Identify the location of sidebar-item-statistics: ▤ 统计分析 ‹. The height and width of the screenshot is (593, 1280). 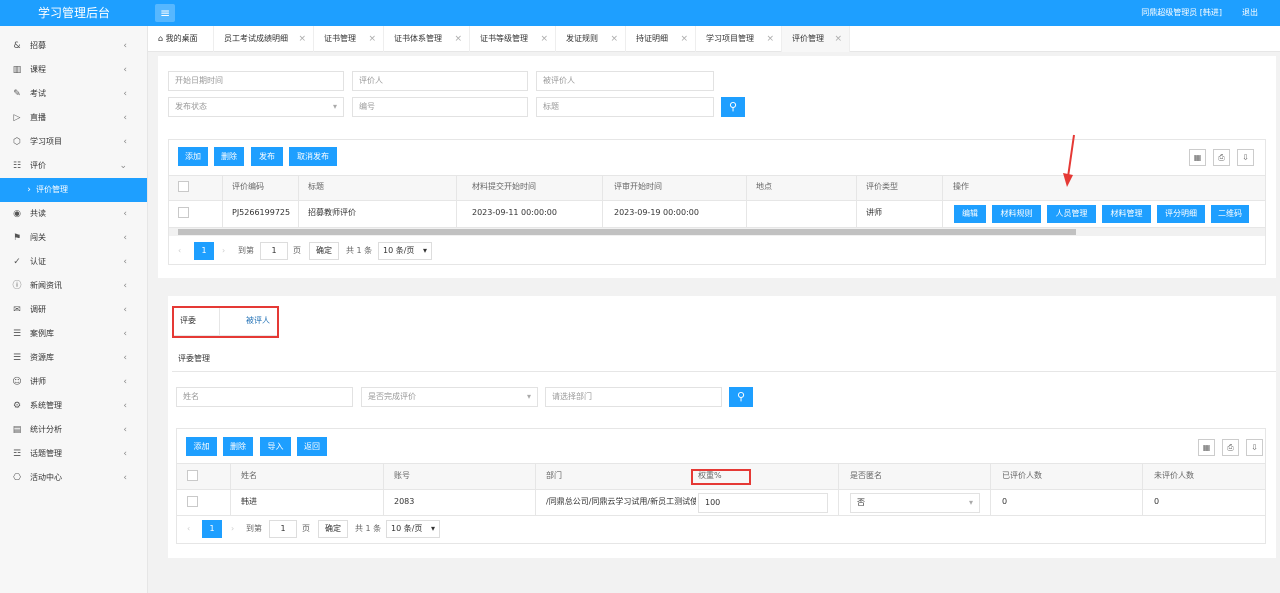
(73, 430).